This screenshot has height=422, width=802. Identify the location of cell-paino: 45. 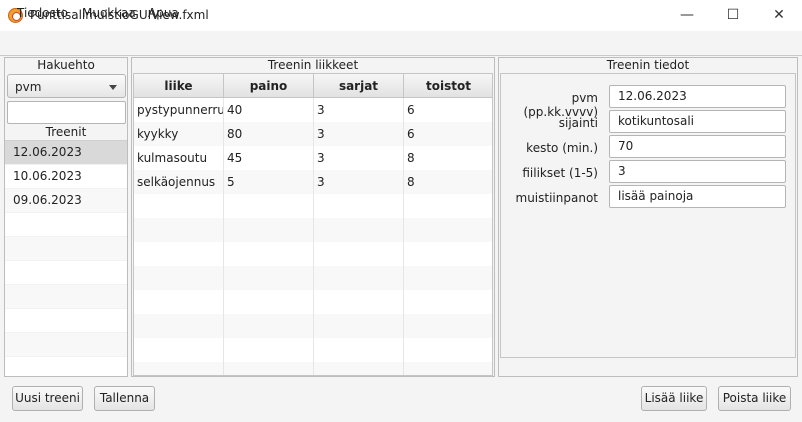
(269, 158).